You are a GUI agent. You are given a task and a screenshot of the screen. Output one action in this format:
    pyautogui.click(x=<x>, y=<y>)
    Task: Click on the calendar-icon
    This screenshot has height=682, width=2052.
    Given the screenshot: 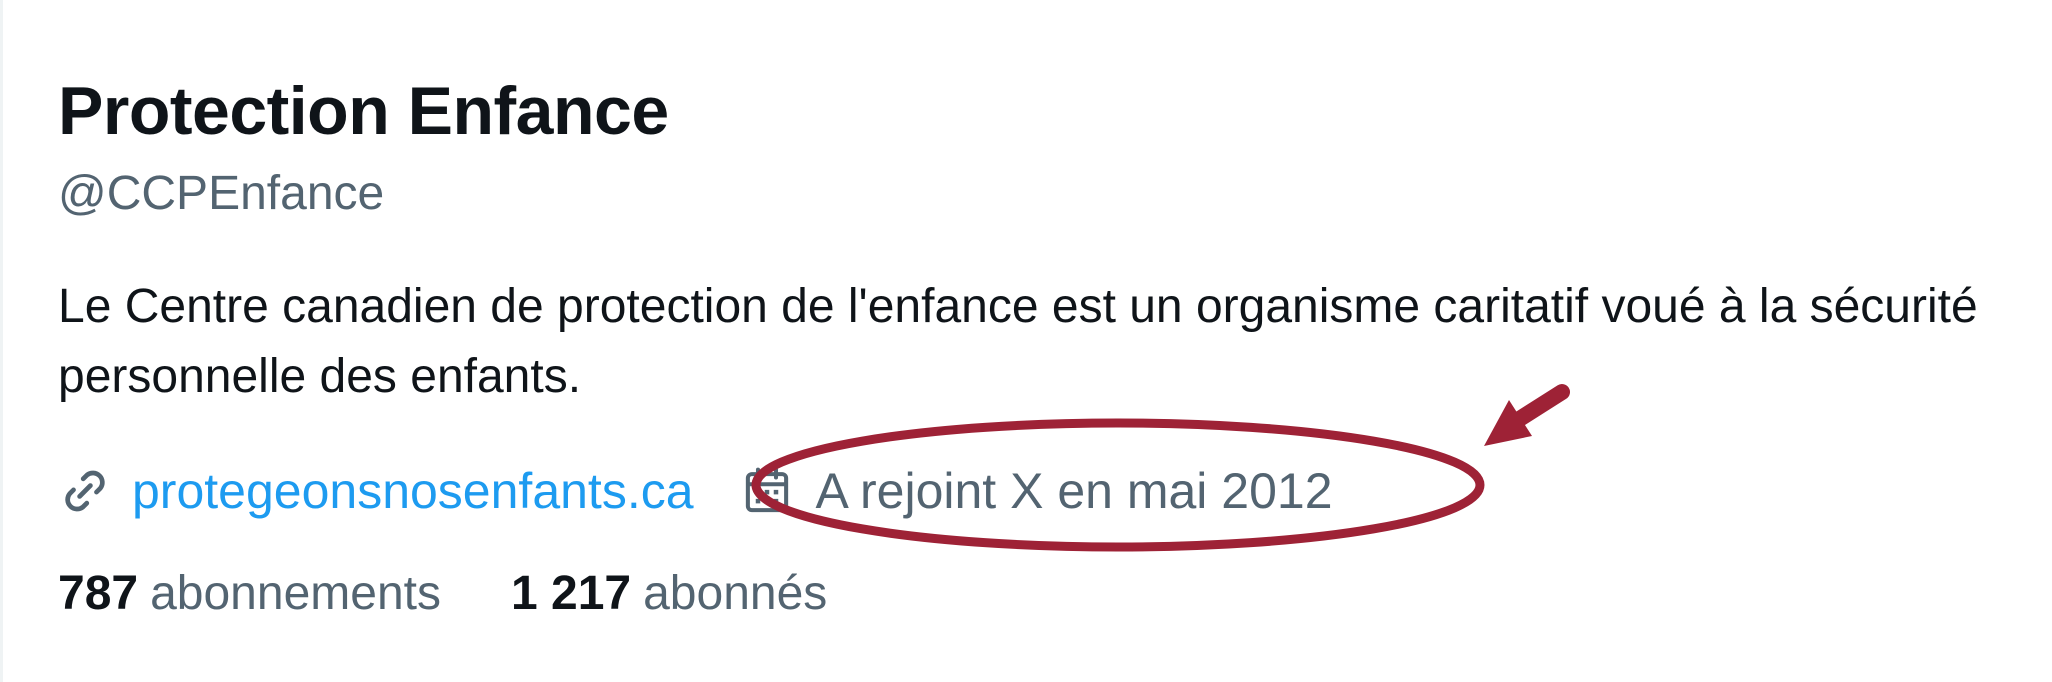 What is the action you would take?
    pyautogui.click(x=766, y=490)
    